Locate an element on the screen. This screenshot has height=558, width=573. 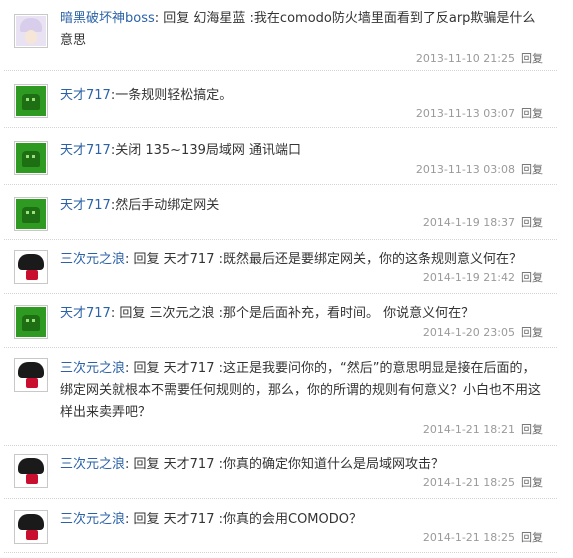
comment-text: 一条规则轻松搞定。 is located at coordinates (174, 95).